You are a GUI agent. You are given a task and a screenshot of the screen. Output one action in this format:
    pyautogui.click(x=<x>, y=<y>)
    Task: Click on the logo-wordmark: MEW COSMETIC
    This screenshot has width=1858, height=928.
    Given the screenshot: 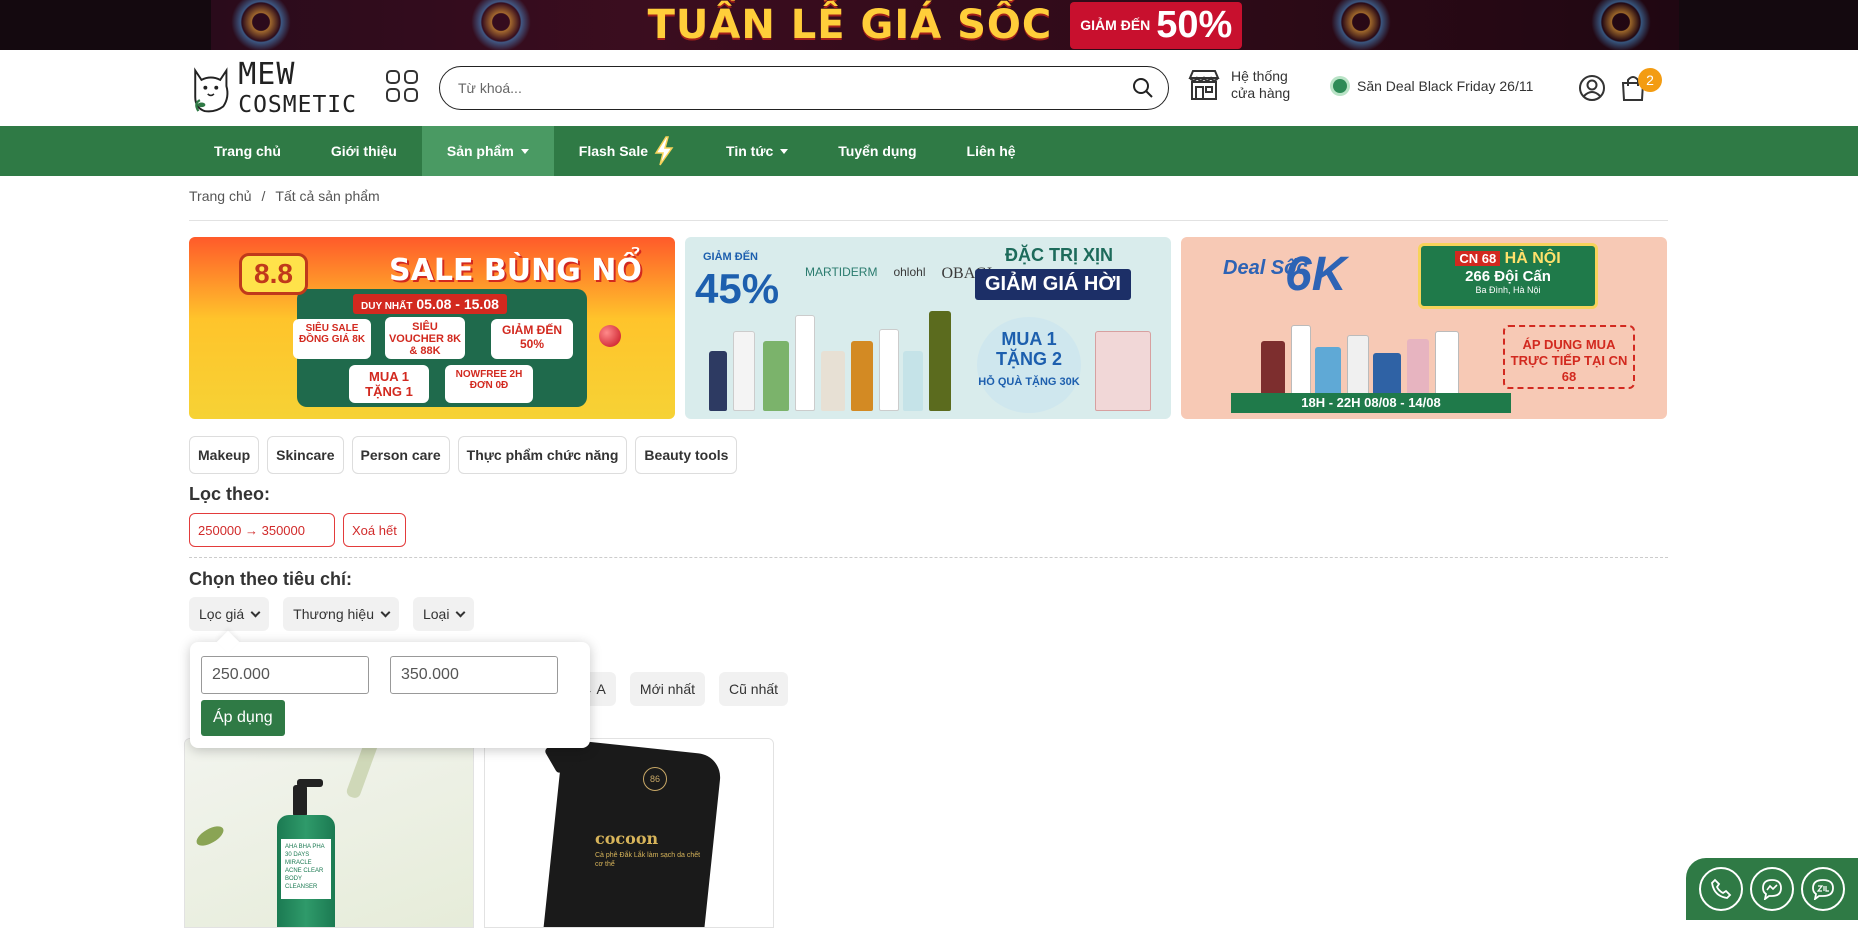 What is the action you would take?
    pyautogui.click(x=297, y=90)
    